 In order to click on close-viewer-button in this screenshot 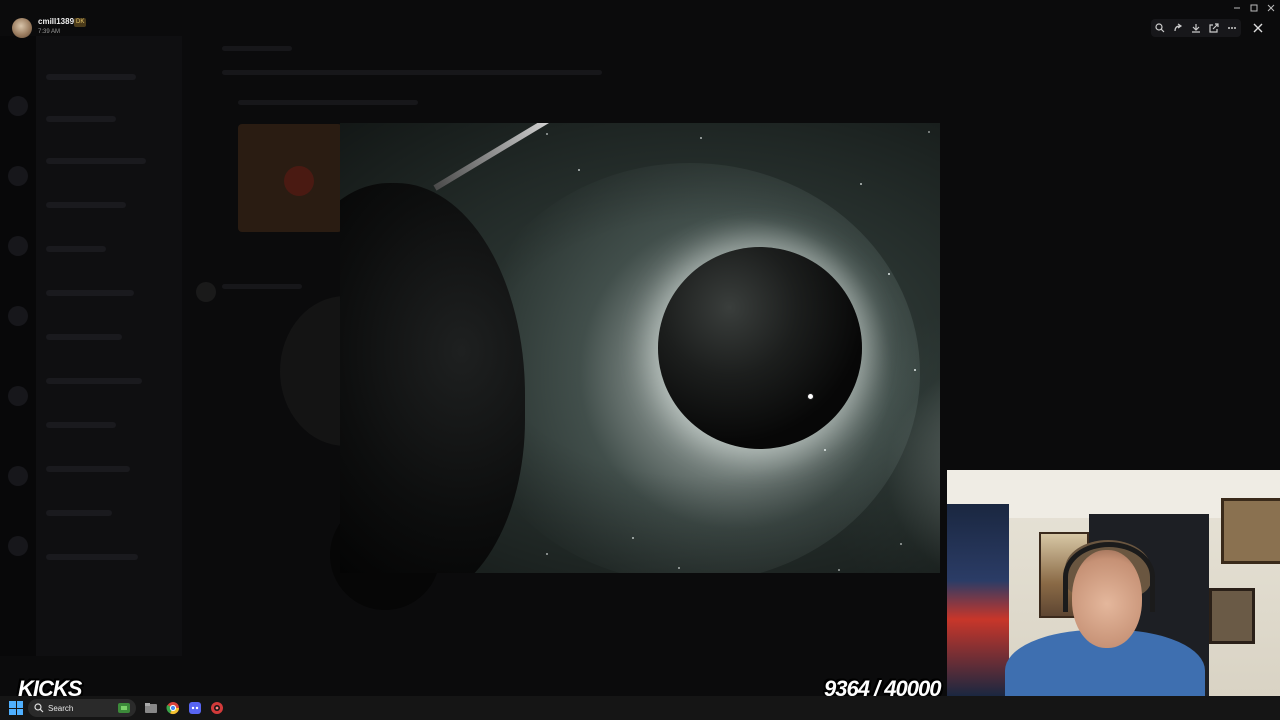, I will do `click(1258, 28)`.